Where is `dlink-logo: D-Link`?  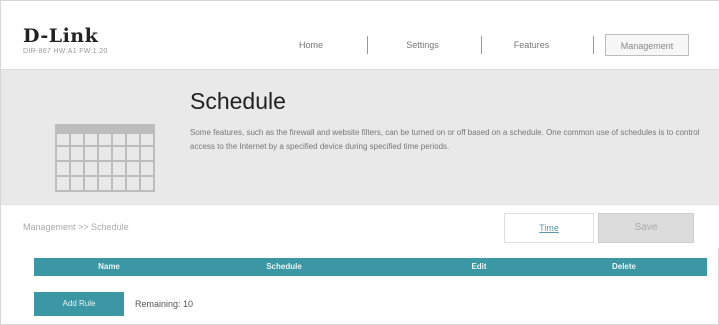 dlink-logo: D-Link is located at coordinates (61, 36).